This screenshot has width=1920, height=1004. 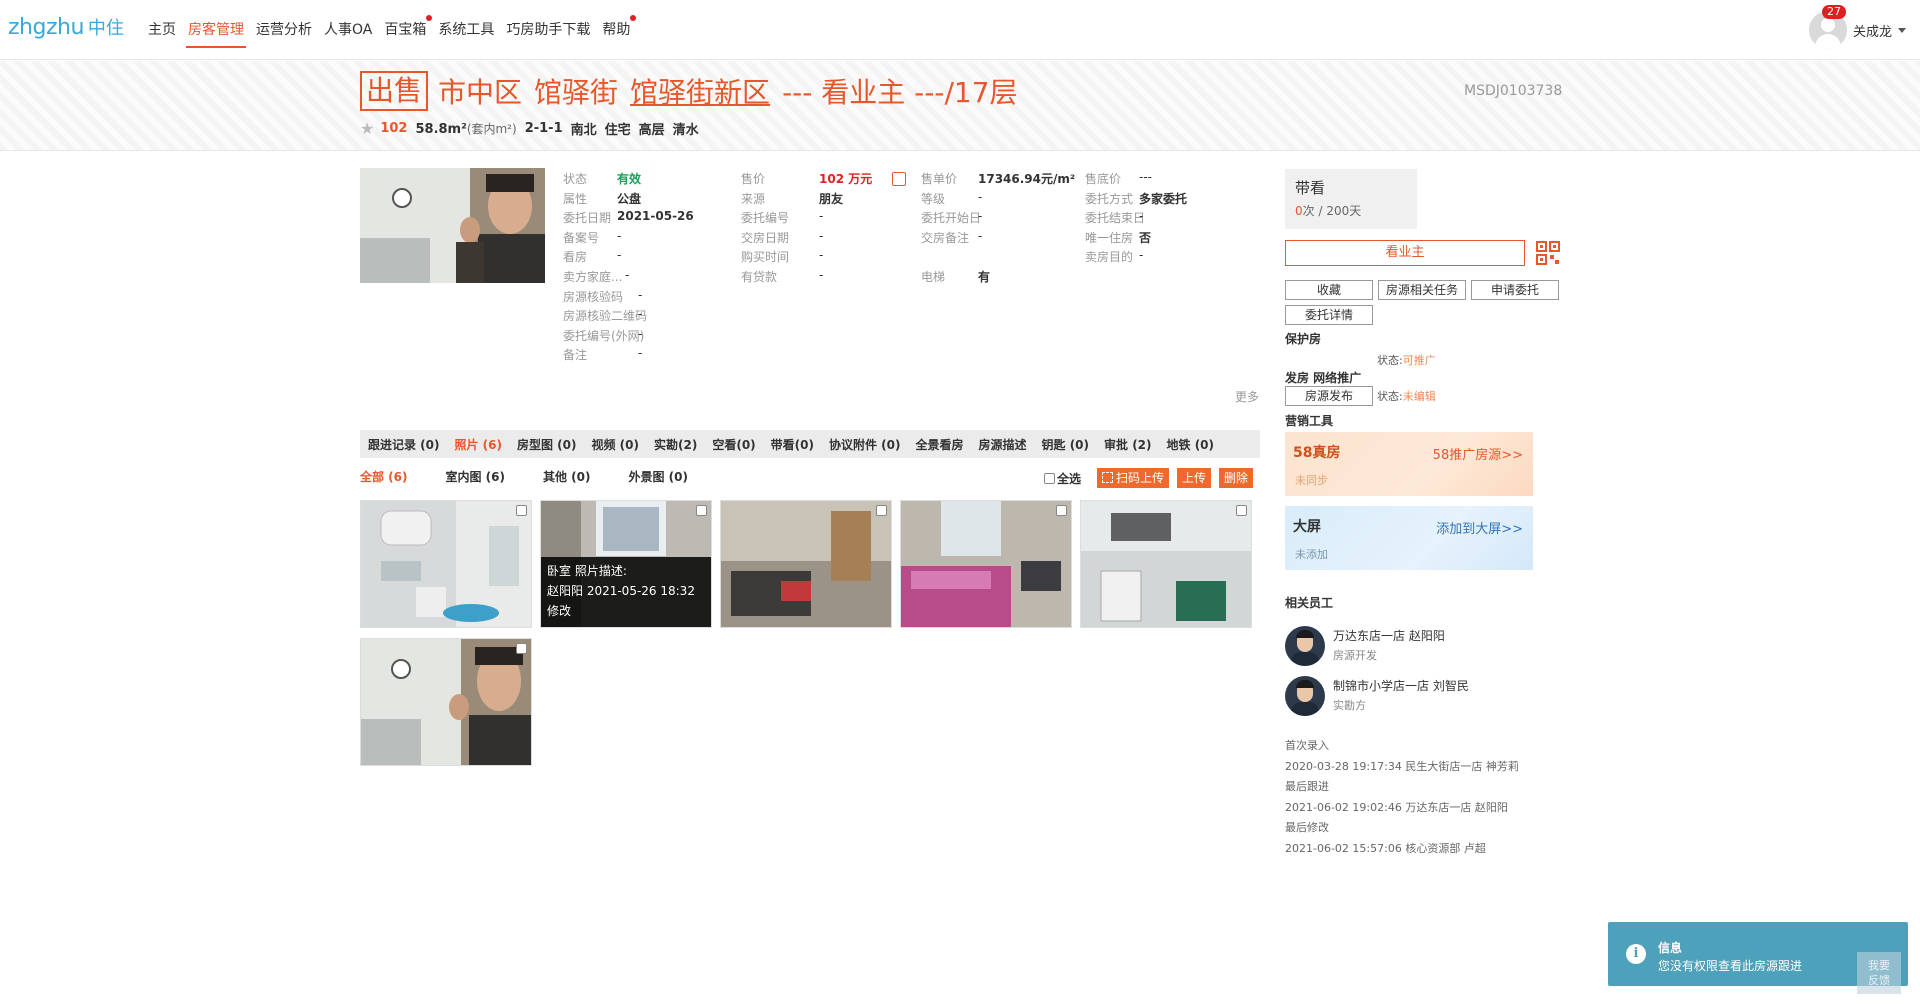 What do you see at coordinates (575, 355) in the screenshot?
I see `info-label: 备注` at bounding box center [575, 355].